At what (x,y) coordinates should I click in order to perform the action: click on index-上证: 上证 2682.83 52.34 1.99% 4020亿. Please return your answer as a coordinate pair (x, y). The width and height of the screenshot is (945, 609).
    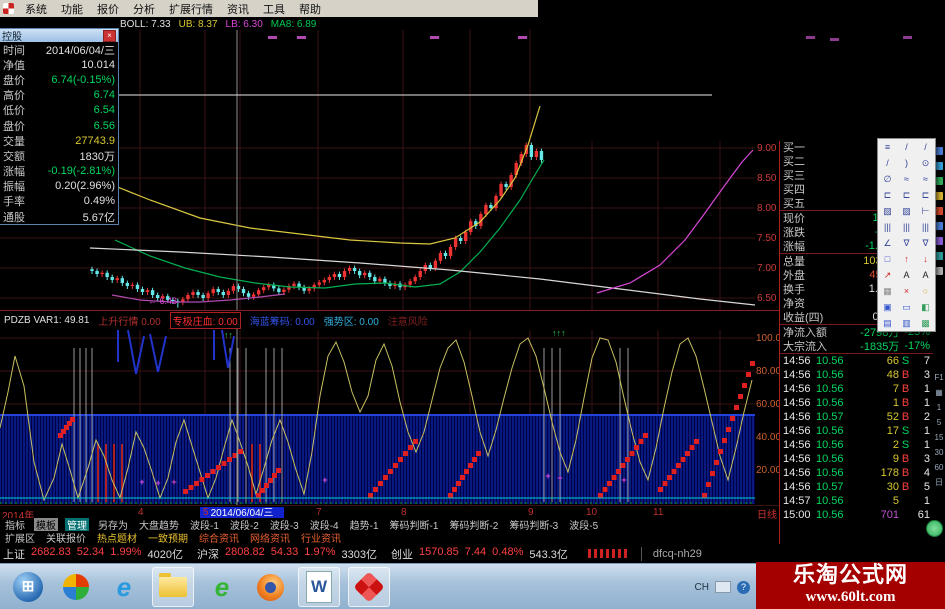
    Looking at the image, I should click on (93, 554).